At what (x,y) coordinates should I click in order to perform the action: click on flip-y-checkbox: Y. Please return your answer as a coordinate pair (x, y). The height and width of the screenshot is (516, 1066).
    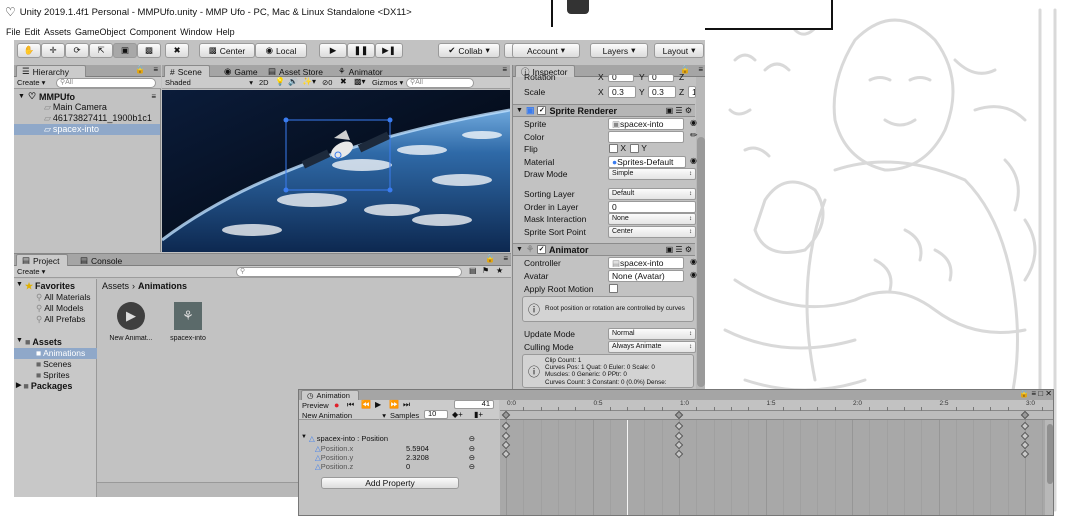
    Looking at the image, I should click on (638, 148).